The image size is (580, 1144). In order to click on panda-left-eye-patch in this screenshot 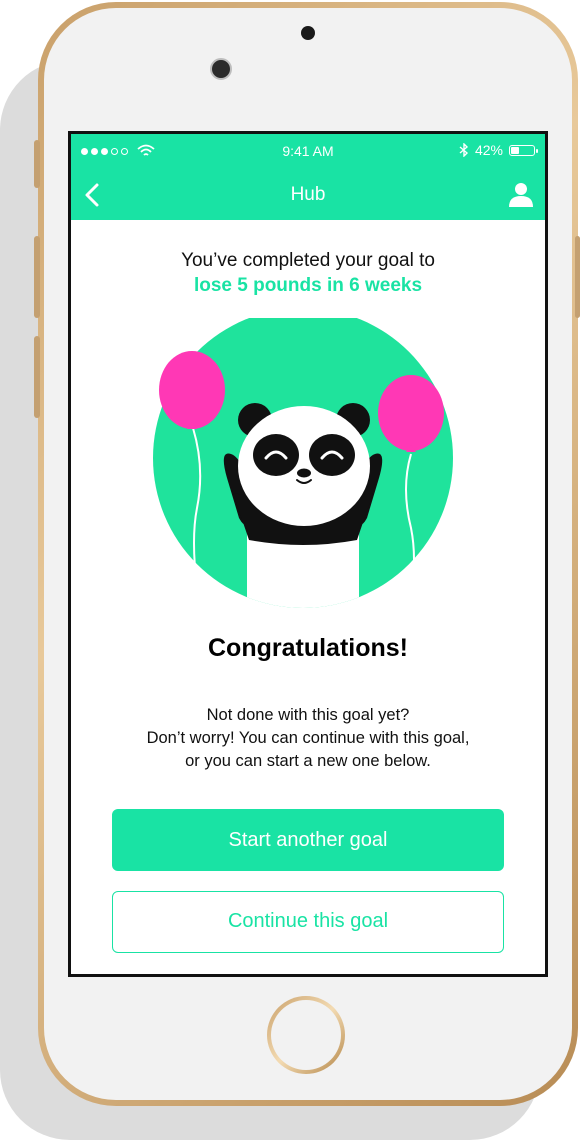, I will do `click(276, 455)`.